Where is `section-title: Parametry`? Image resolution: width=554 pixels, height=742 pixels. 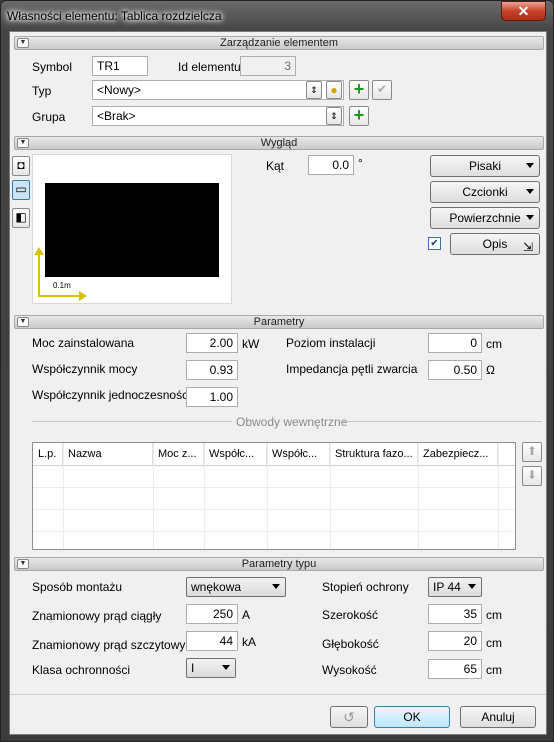
section-title: Parametry is located at coordinates (279, 322).